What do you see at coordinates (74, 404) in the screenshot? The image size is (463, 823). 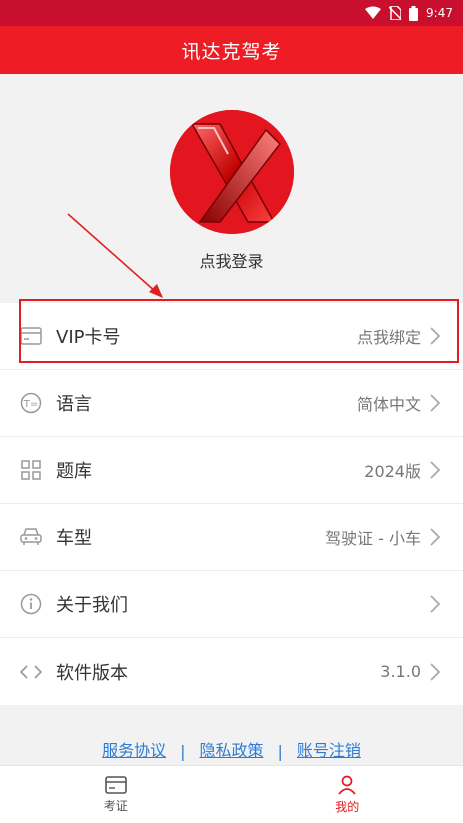 I see `menu-label: 语言` at bounding box center [74, 404].